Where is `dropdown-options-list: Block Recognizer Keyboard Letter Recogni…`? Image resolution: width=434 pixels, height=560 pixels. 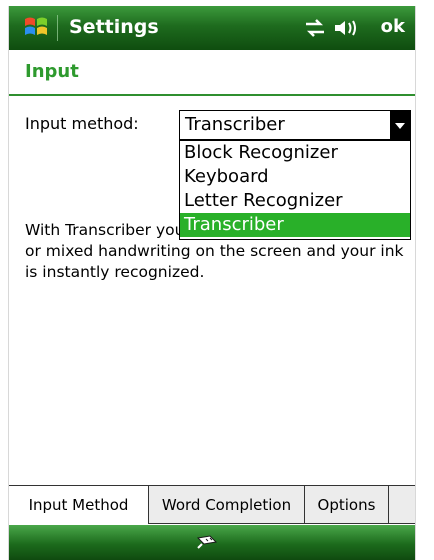 dropdown-options-list: Block Recognizer Keyboard Letter Recogni… is located at coordinates (295, 190).